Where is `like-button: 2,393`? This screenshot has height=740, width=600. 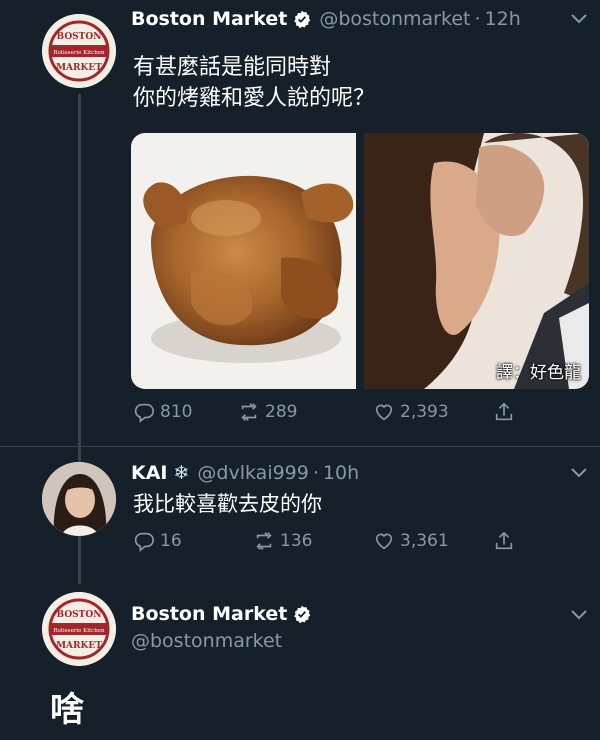
like-button: 2,393 is located at coordinates (433, 412).